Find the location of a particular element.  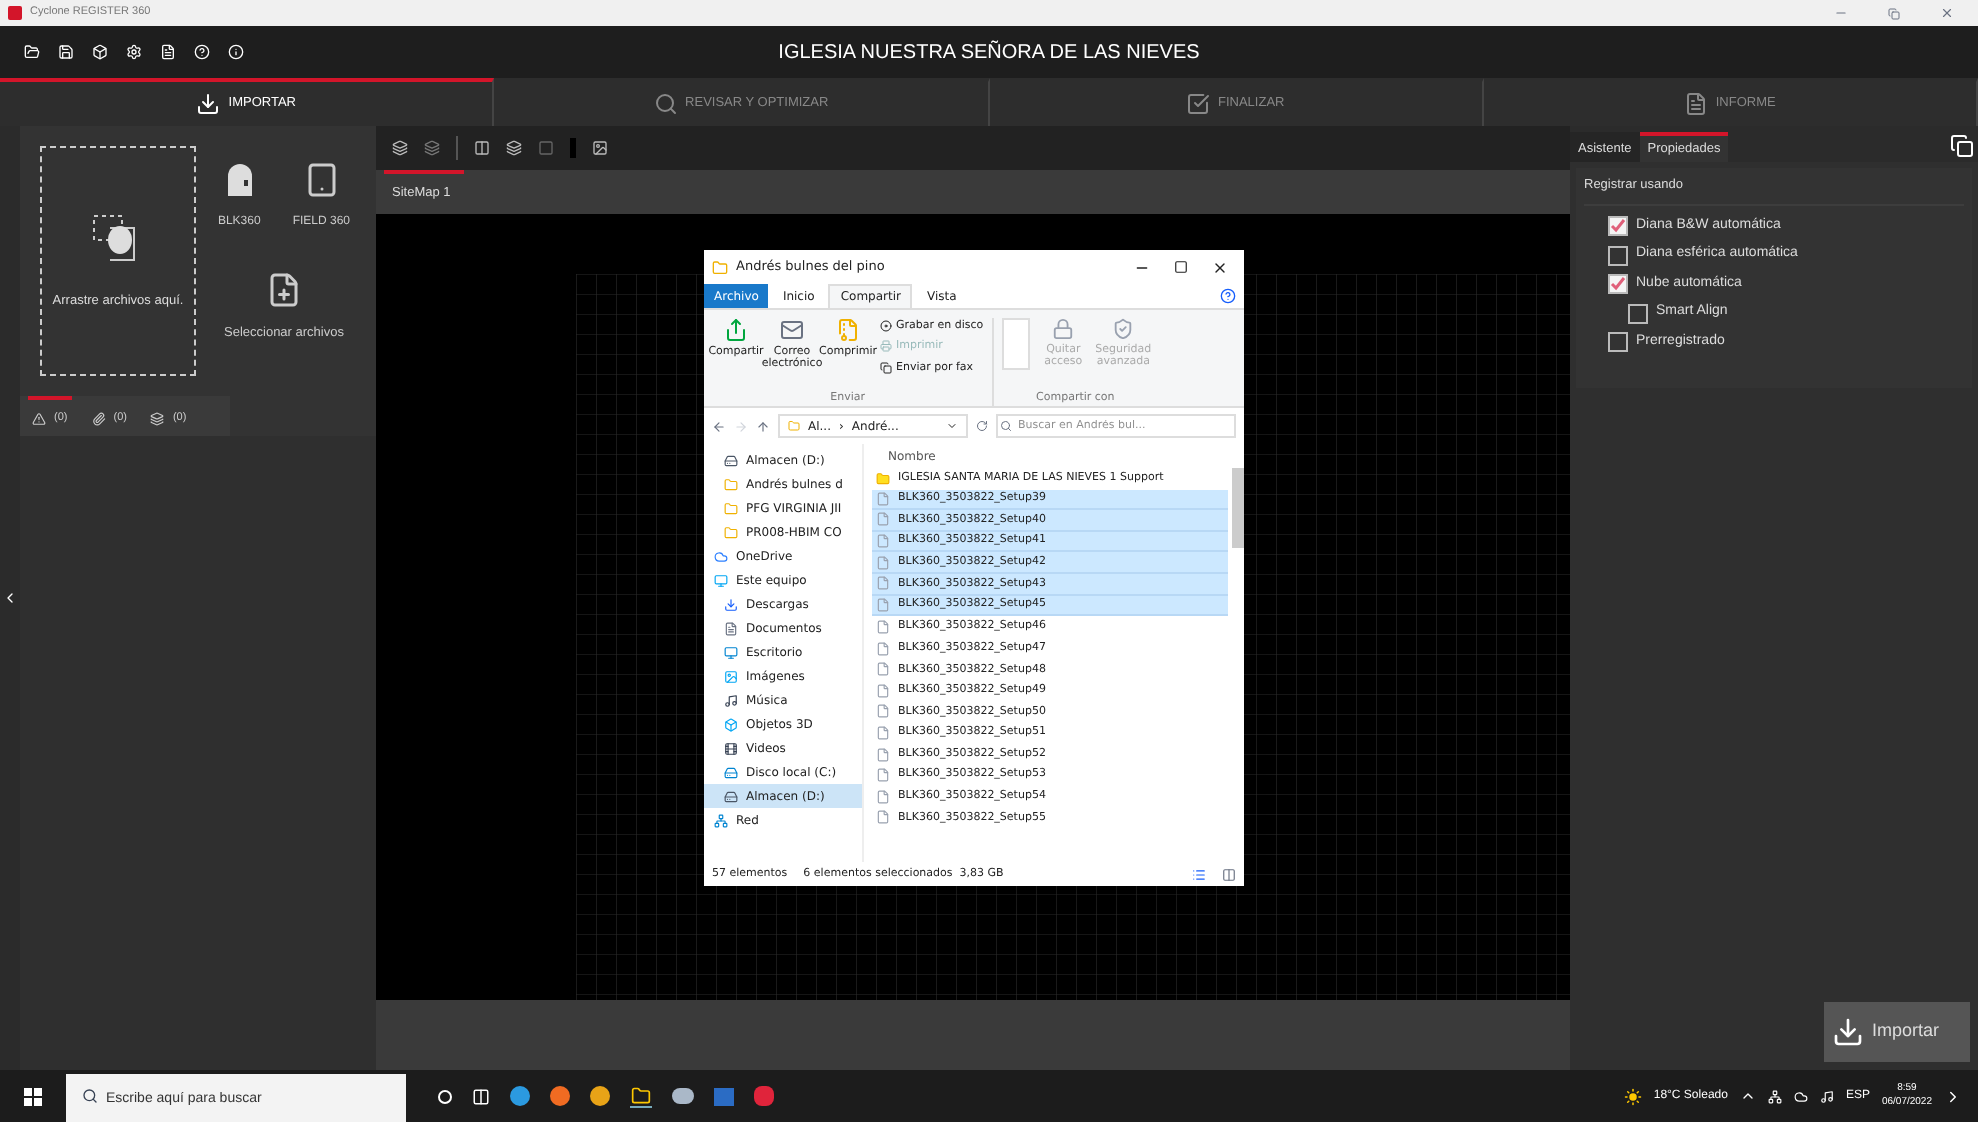

notification-icon is located at coordinates (1953, 1096).